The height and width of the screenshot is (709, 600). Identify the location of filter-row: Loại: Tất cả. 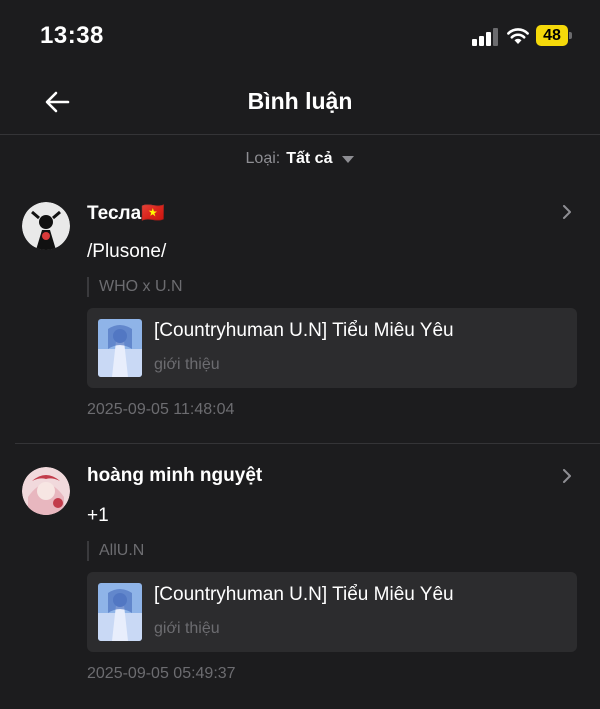
(300, 159).